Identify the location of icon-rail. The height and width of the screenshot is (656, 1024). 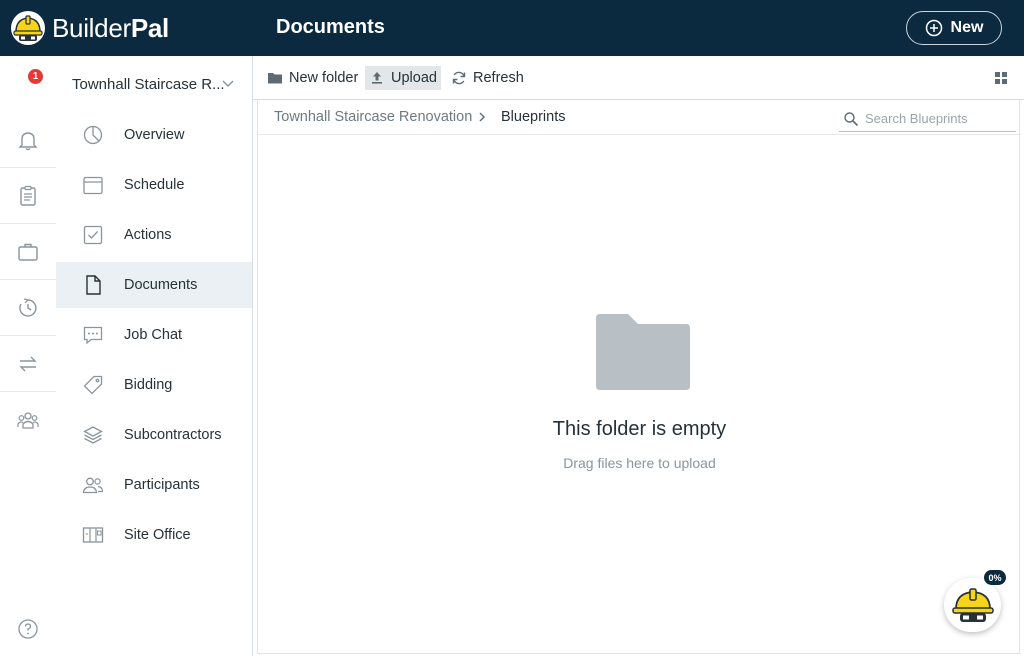
(28, 356).